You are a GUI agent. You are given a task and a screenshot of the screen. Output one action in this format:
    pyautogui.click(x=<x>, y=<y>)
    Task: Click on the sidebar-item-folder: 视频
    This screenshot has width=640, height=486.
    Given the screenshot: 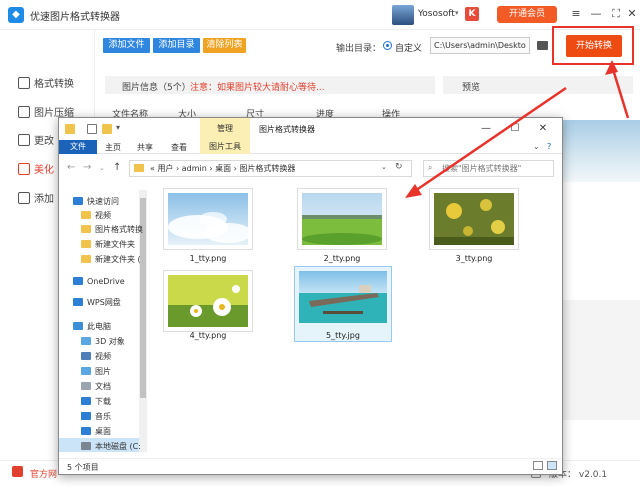 What is the action you would take?
    pyautogui.click(x=96, y=215)
    